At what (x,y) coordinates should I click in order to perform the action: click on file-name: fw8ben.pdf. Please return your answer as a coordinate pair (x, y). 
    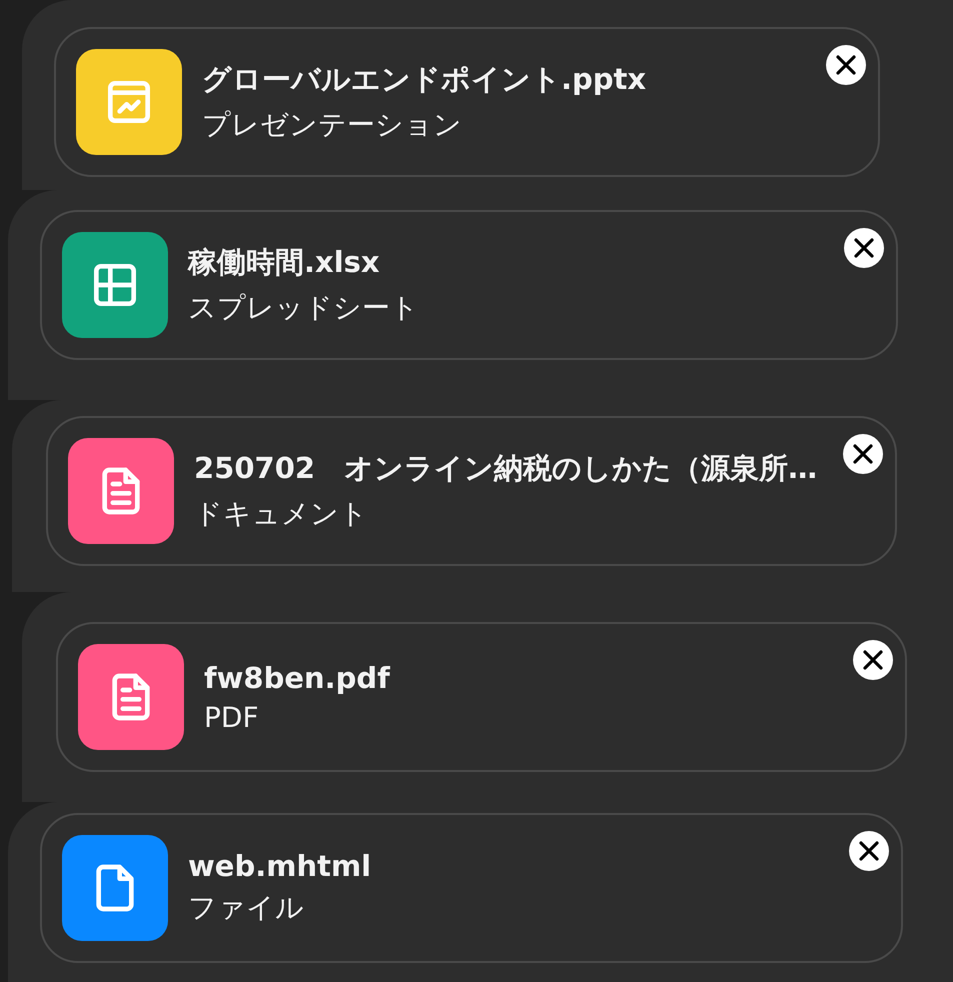
    Looking at the image, I should click on (297, 677).